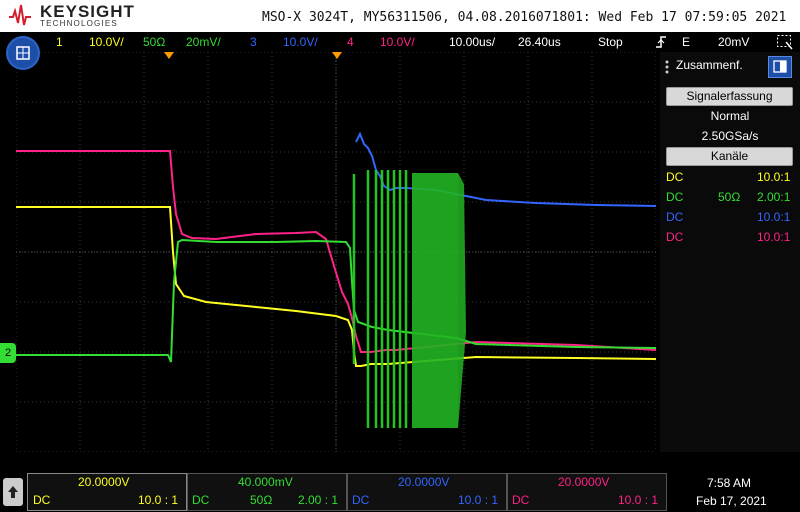 This screenshot has width=800, height=512. I want to click on clock-time: 7:58 AM, so click(729, 483).